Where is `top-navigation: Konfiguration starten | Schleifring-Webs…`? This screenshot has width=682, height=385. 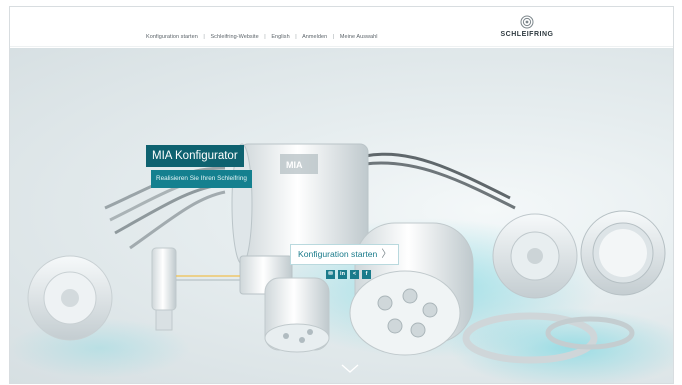 top-navigation: Konfiguration starten | Schleifring-Webs… is located at coordinates (262, 37).